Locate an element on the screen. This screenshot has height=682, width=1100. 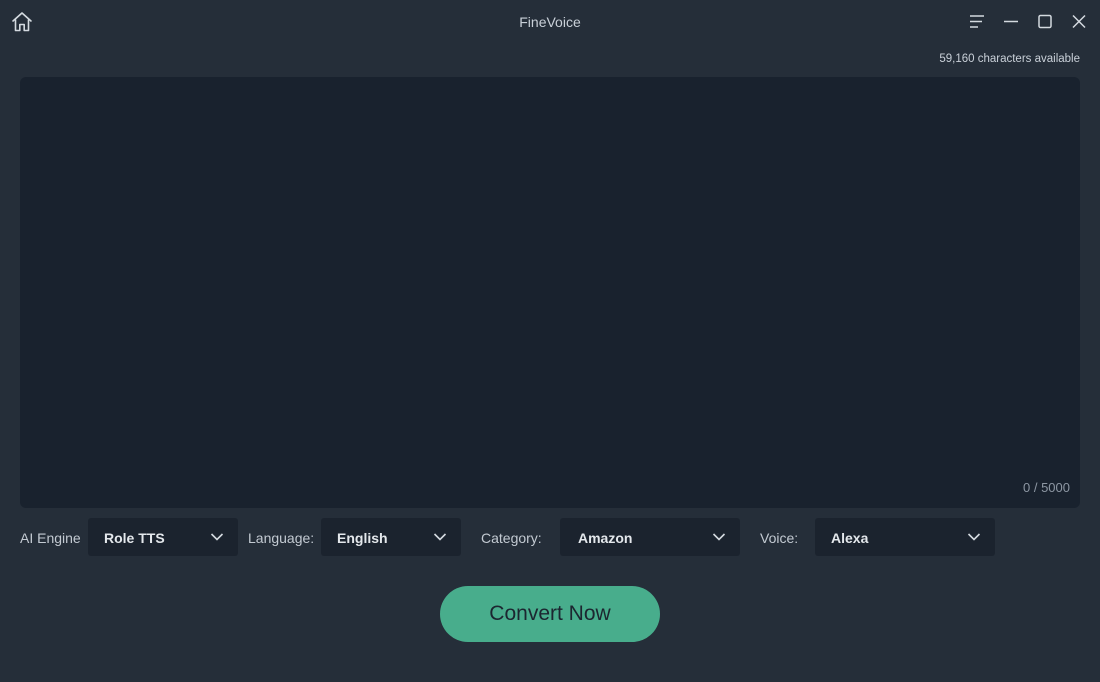
voice-value: Alexa is located at coordinates (850, 538).